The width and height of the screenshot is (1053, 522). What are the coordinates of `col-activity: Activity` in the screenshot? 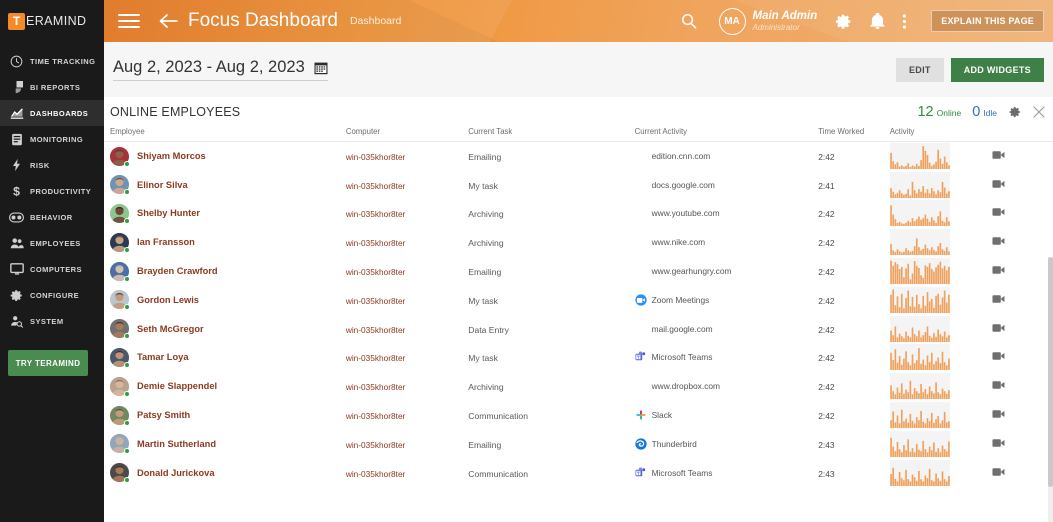 It's located at (940, 134).